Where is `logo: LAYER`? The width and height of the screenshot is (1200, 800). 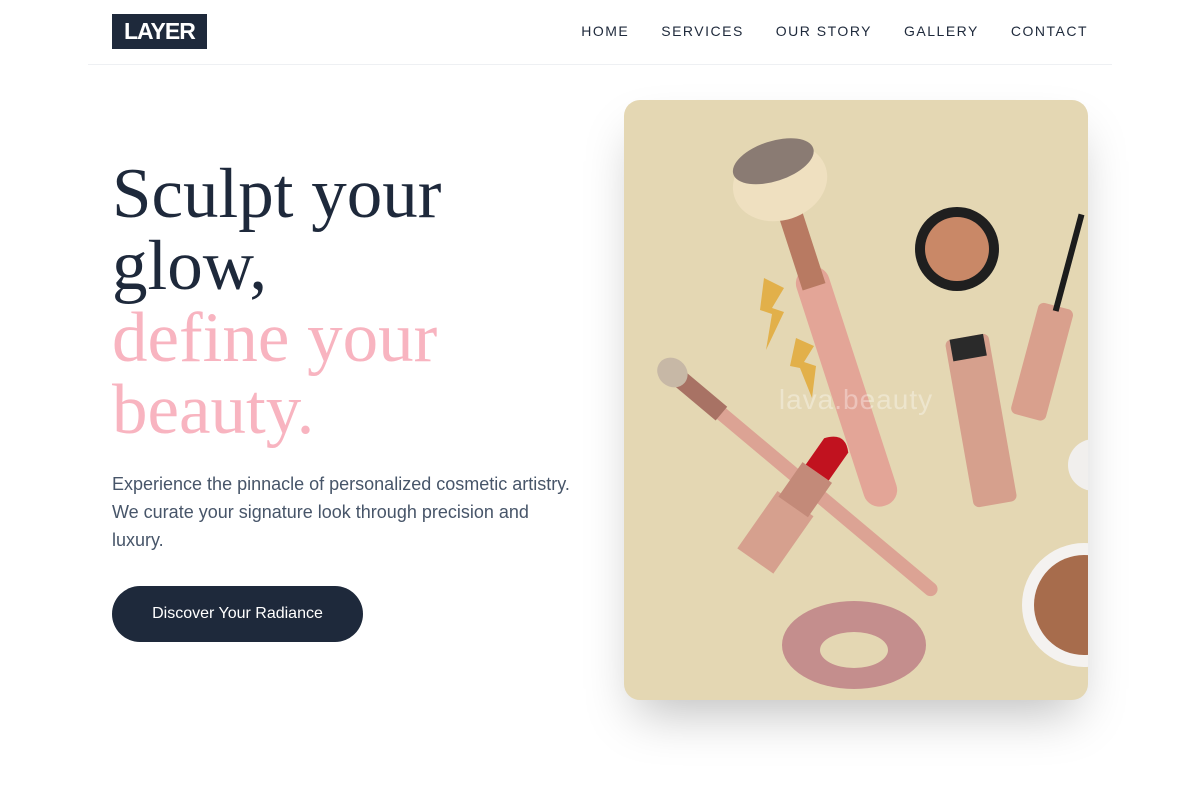 logo: LAYER is located at coordinates (159, 31).